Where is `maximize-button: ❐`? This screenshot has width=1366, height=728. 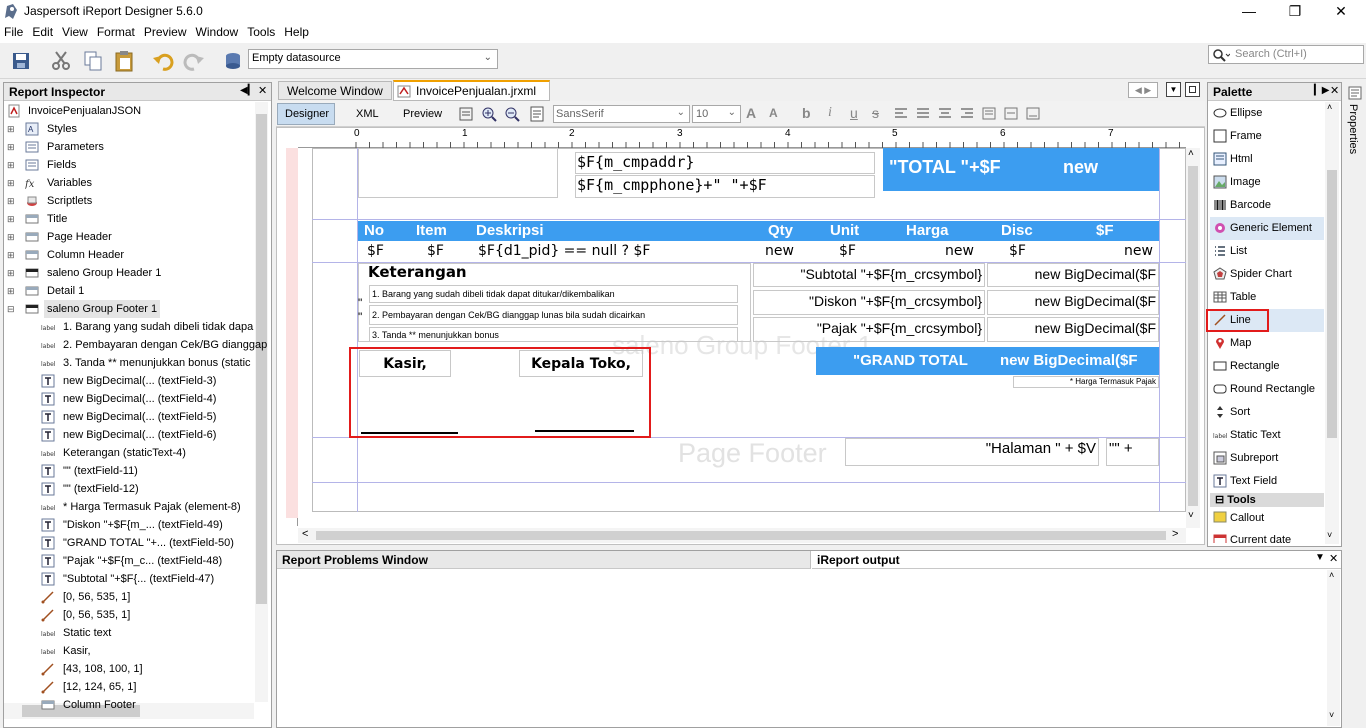
maximize-button: ❐ is located at coordinates (1295, 12).